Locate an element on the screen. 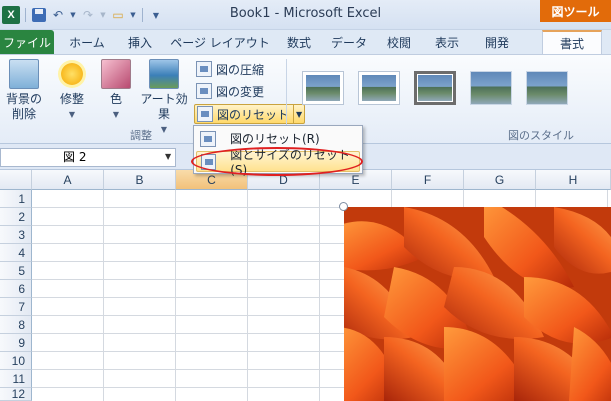 The height and width of the screenshot is (401, 611). sun-icon is located at coordinates (72, 74).